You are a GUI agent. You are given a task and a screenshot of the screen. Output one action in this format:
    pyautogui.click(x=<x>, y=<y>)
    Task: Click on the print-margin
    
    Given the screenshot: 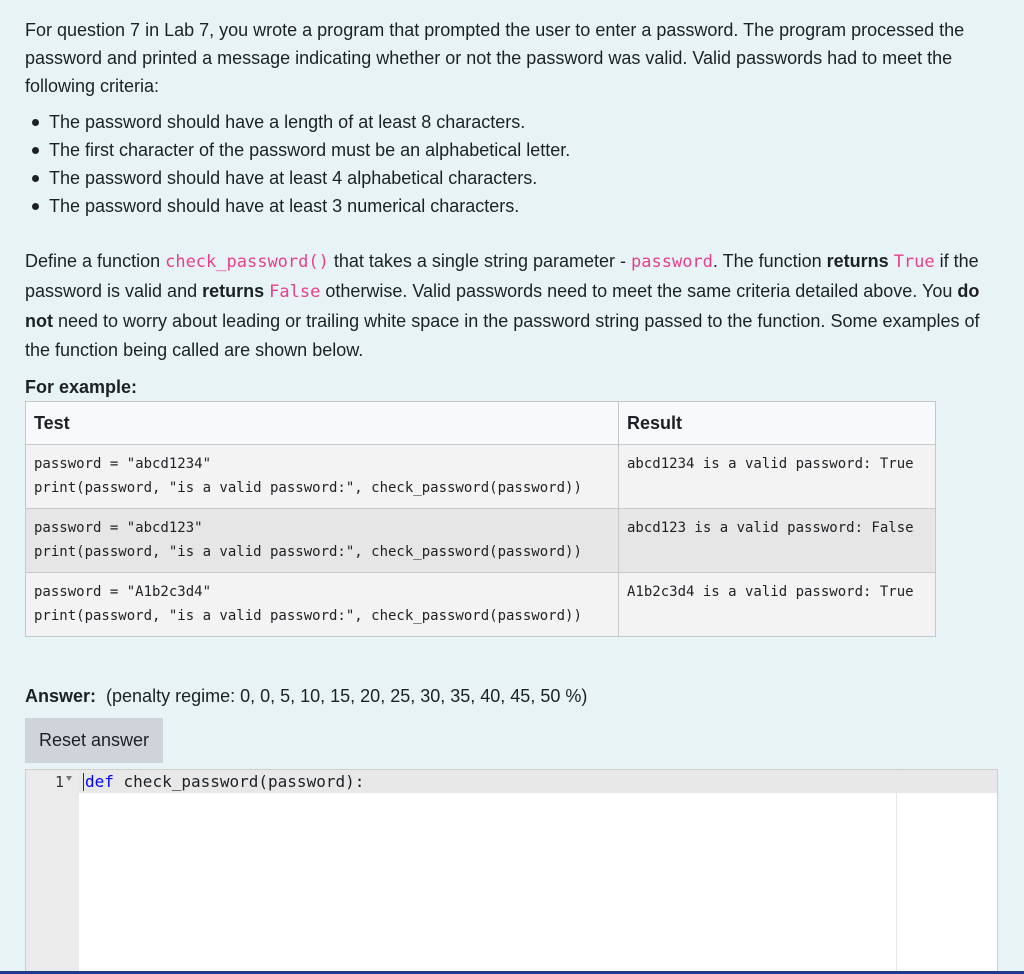 What is the action you would take?
    pyautogui.click(x=896, y=871)
    